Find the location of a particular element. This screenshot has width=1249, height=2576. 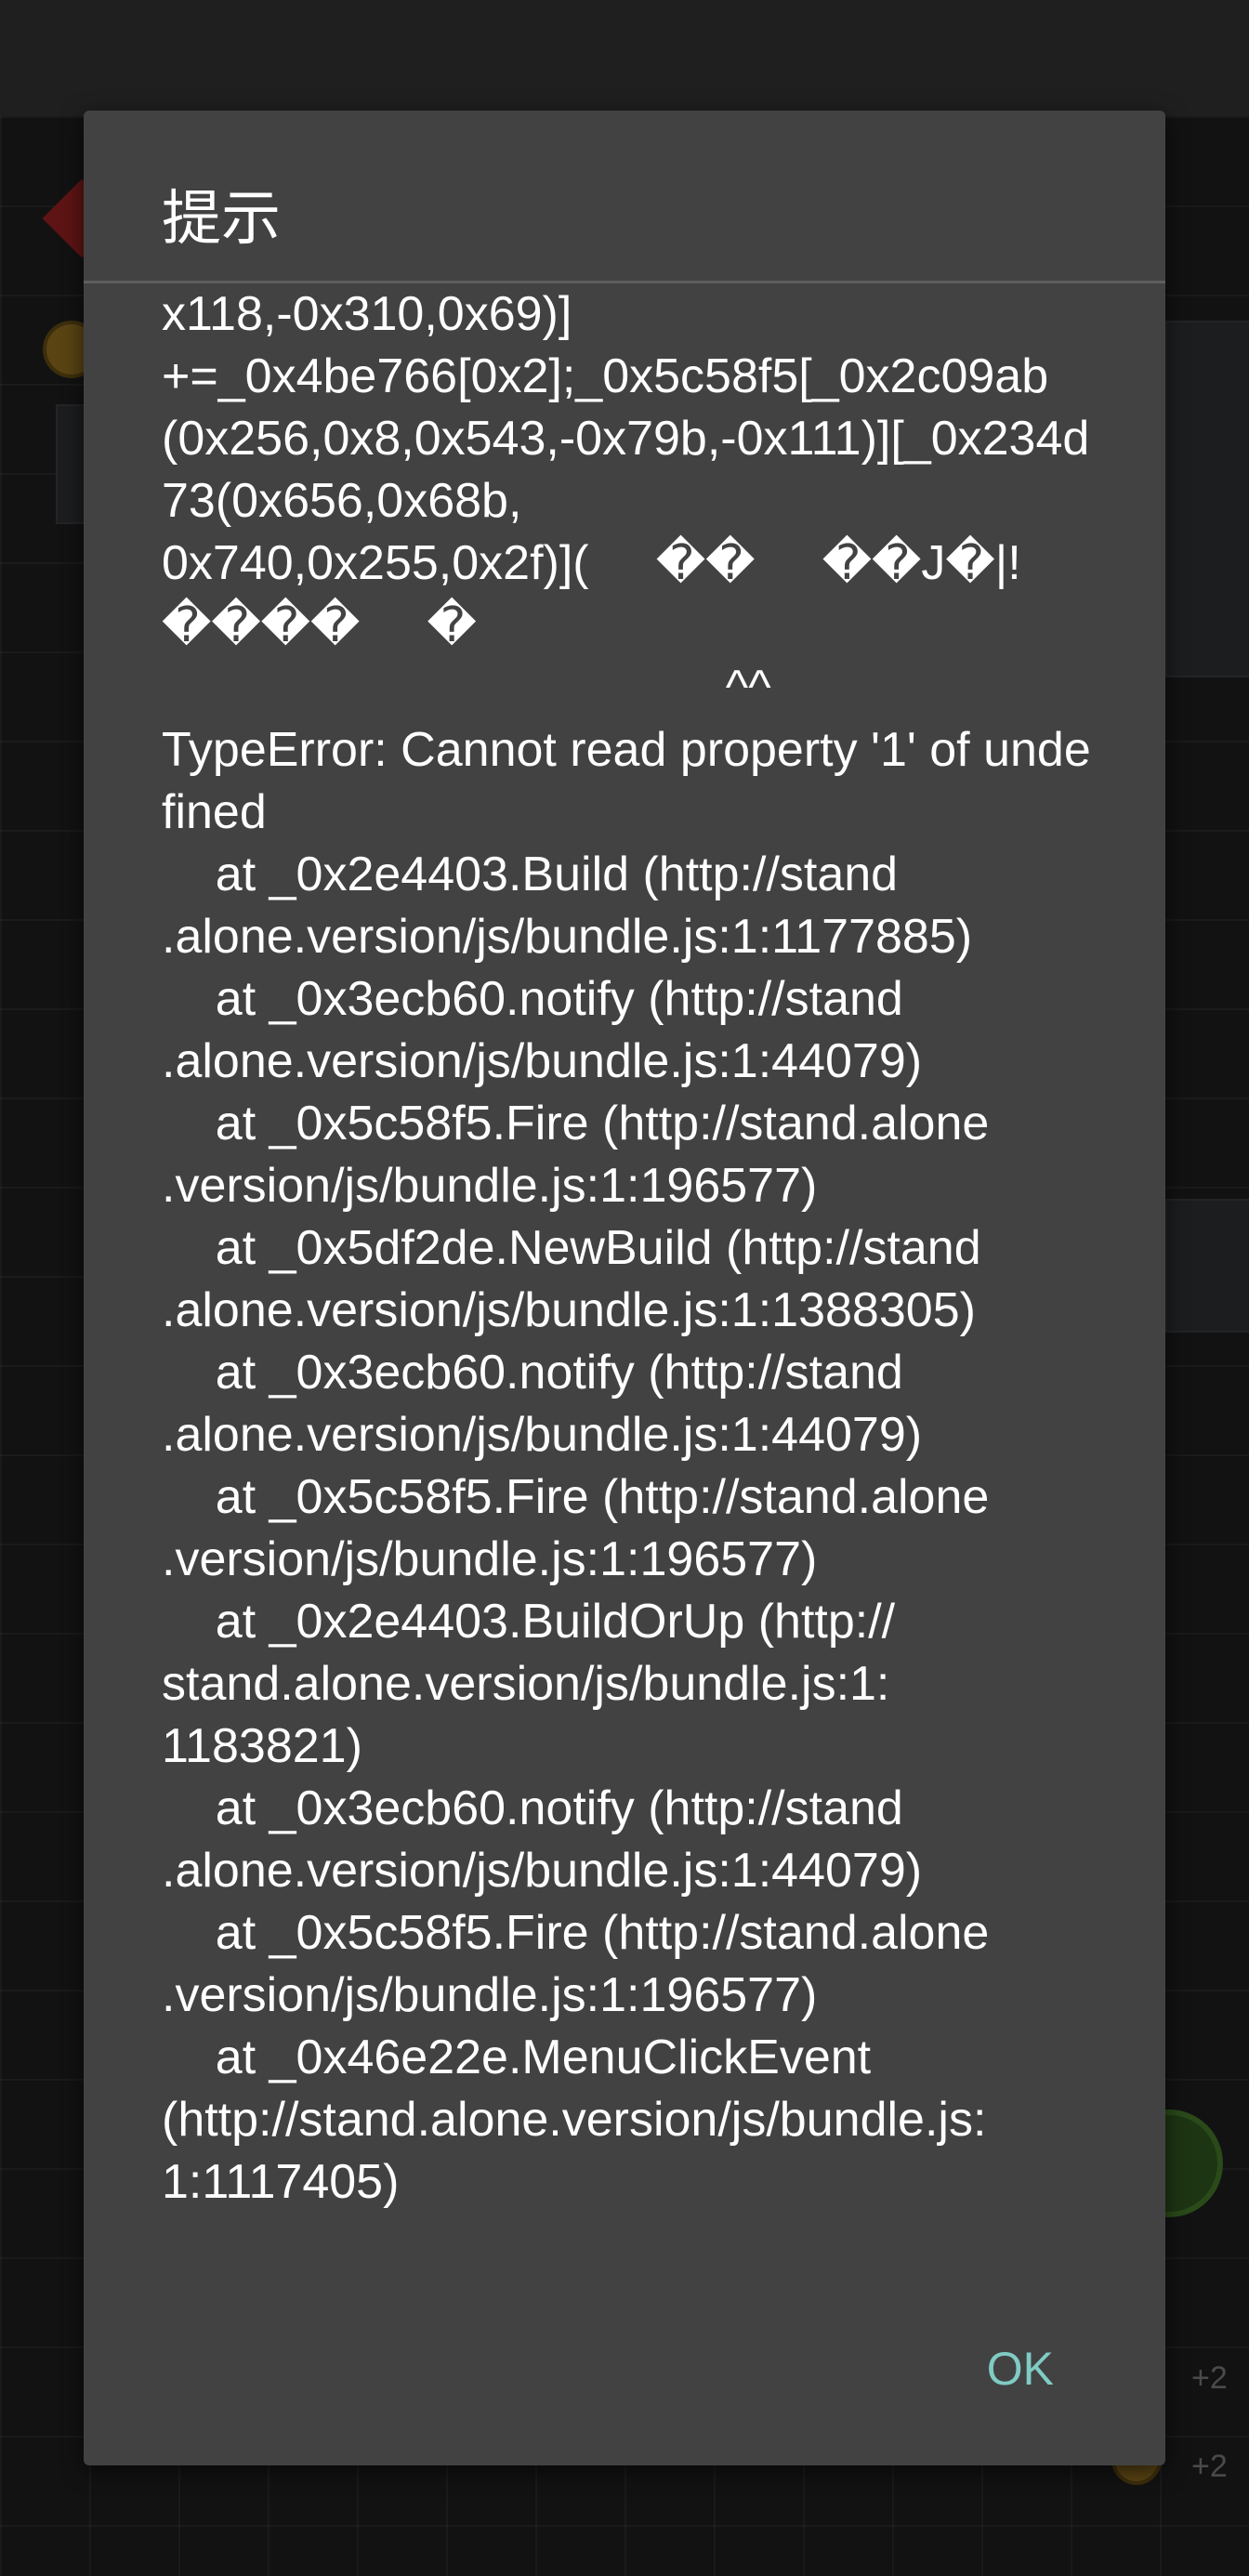

status-bar is located at coordinates (624, 58).